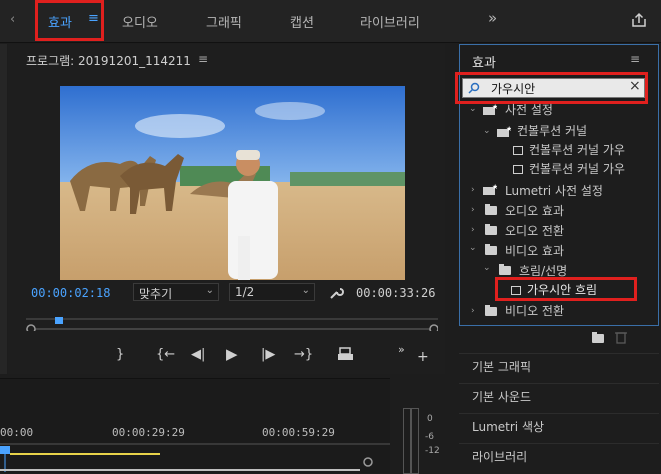  Describe the element at coordinates (31, 327) in the screenshot. I see `scrubber-start-handle` at that location.